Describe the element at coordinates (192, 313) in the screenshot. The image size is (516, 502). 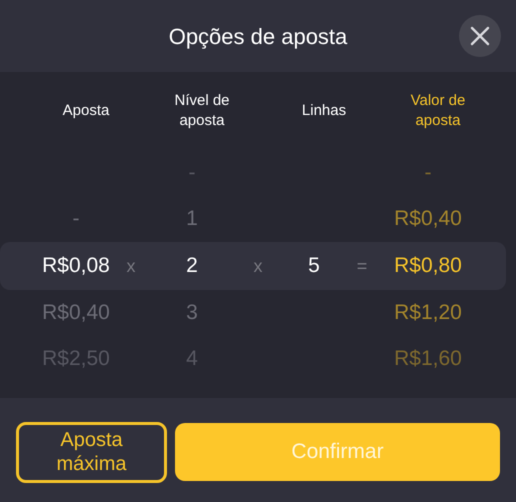
I see `bet-level: 3` at that location.